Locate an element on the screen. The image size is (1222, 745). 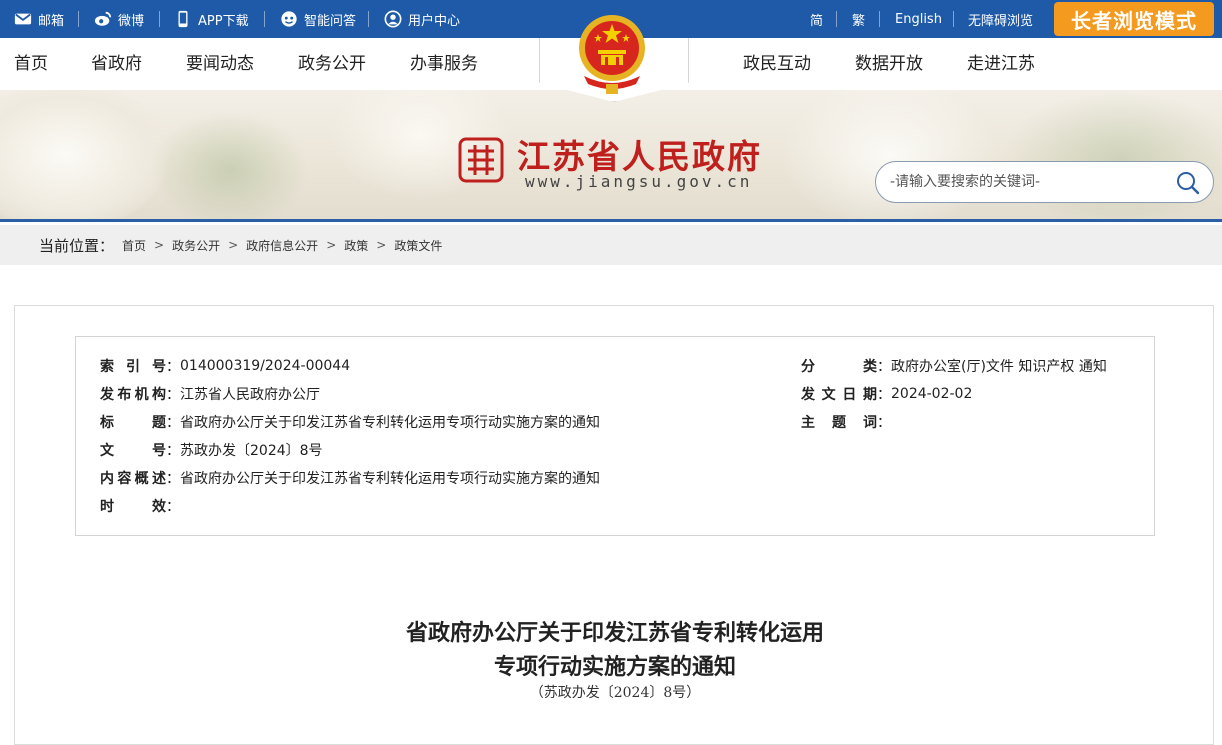
meta-topic: 主题词： is located at coordinates (846, 422).